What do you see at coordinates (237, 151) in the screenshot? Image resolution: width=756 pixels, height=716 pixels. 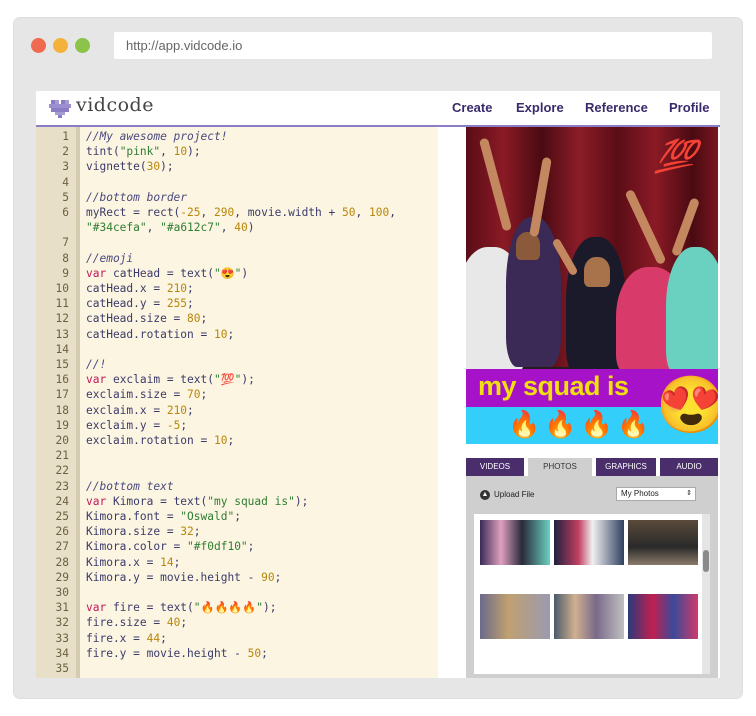 I see `code-line: 2 tint("pink", 10);` at bounding box center [237, 151].